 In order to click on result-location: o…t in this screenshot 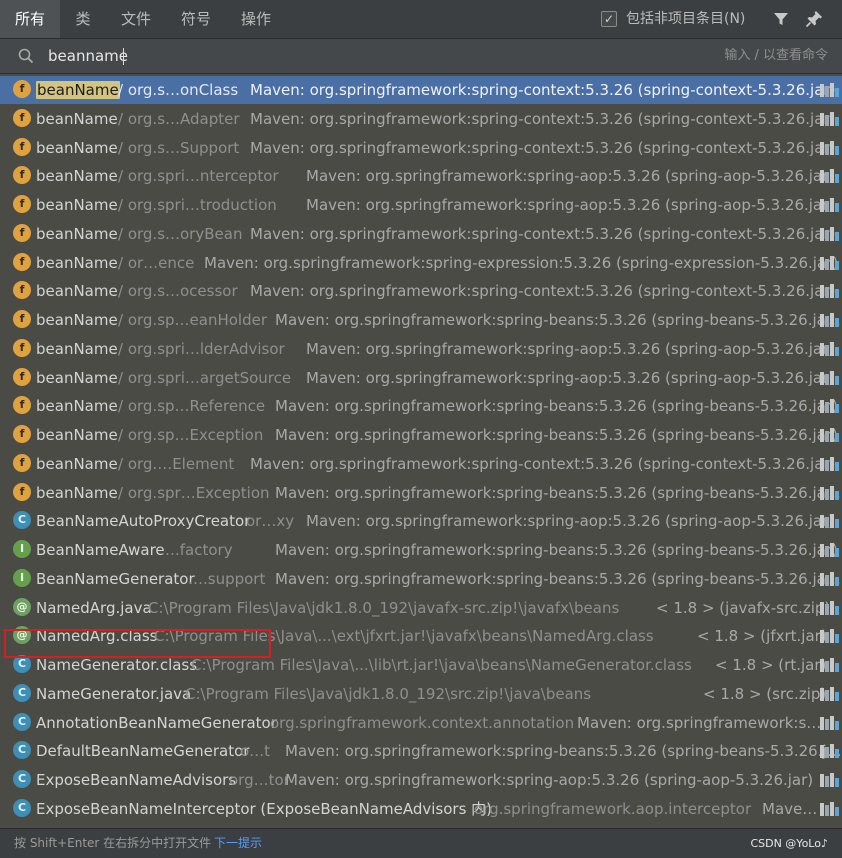, I will do `click(255, 751)`.